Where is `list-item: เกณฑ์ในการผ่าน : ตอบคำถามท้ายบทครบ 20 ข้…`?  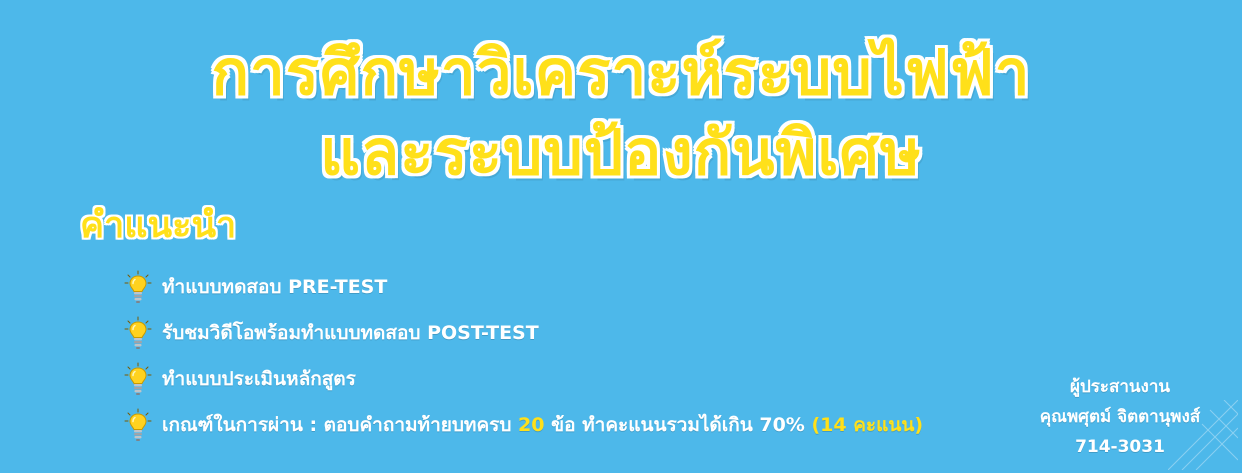 list-item: เกณฑ์ในการผ่าน : ตอบคำถามท้ายบทครบ 20 ข้… is located at coordinates (574, 425).